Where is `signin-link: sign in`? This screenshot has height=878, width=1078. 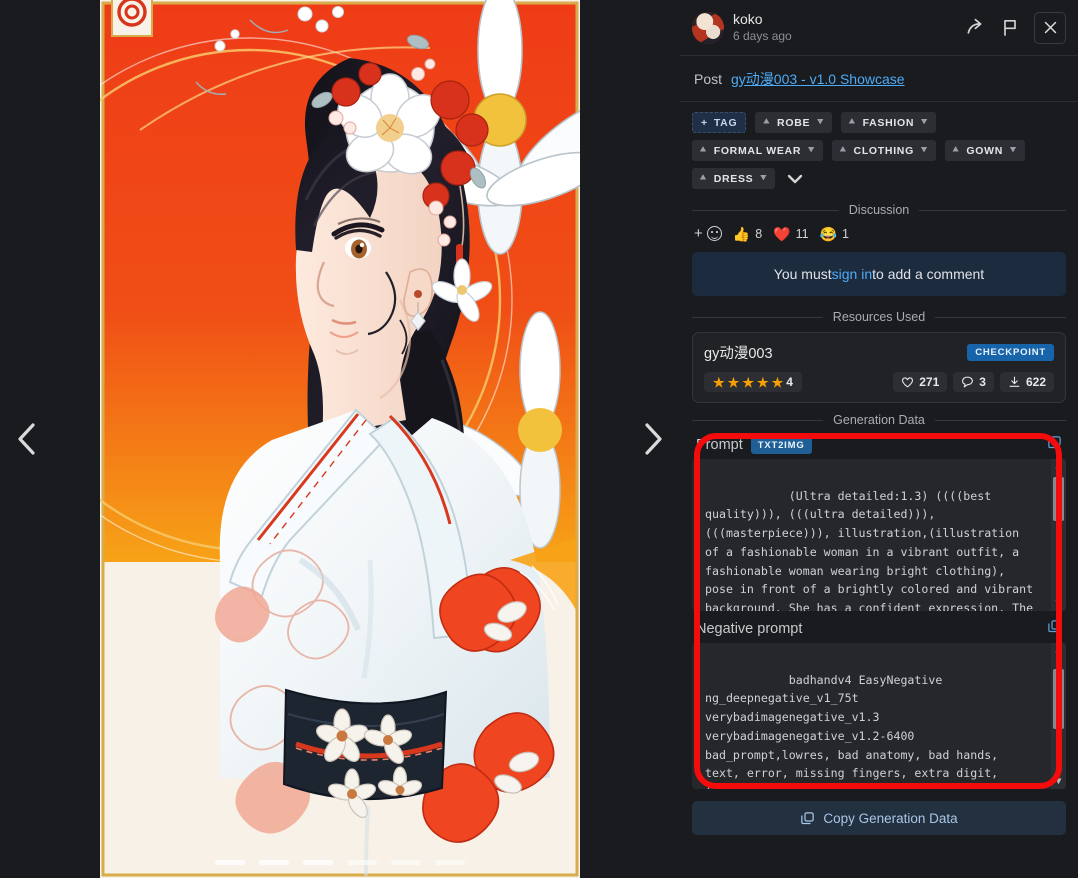 signin-link: sign in is located at coordinates (852, 274).